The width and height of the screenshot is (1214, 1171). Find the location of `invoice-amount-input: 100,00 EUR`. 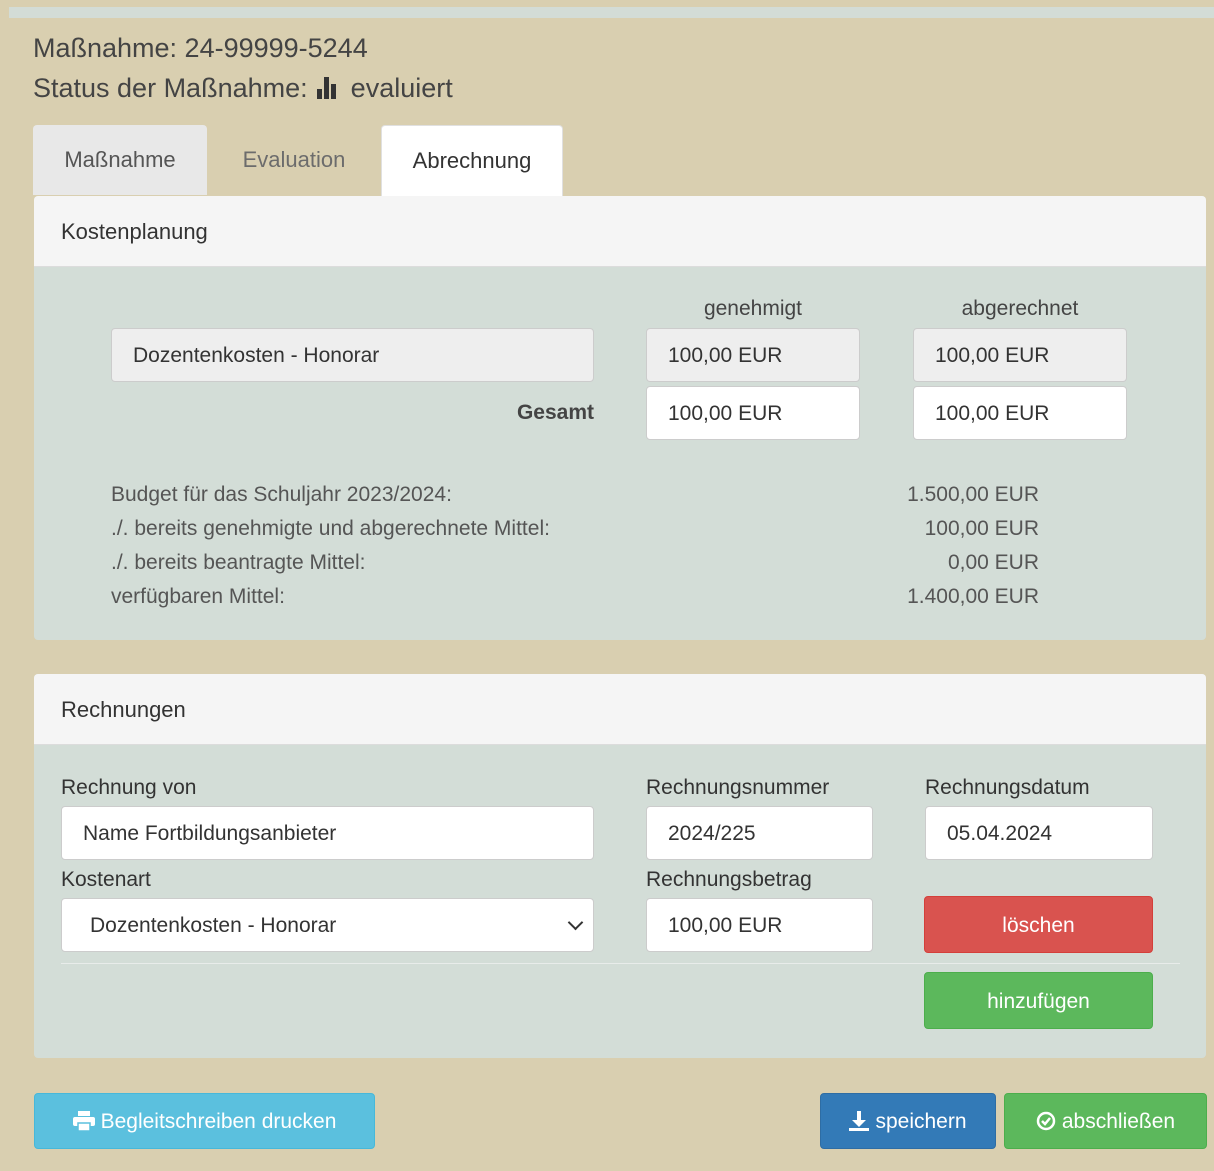

invoice-amount-input: 100,00 EUR is located at coordinates (759, 925).